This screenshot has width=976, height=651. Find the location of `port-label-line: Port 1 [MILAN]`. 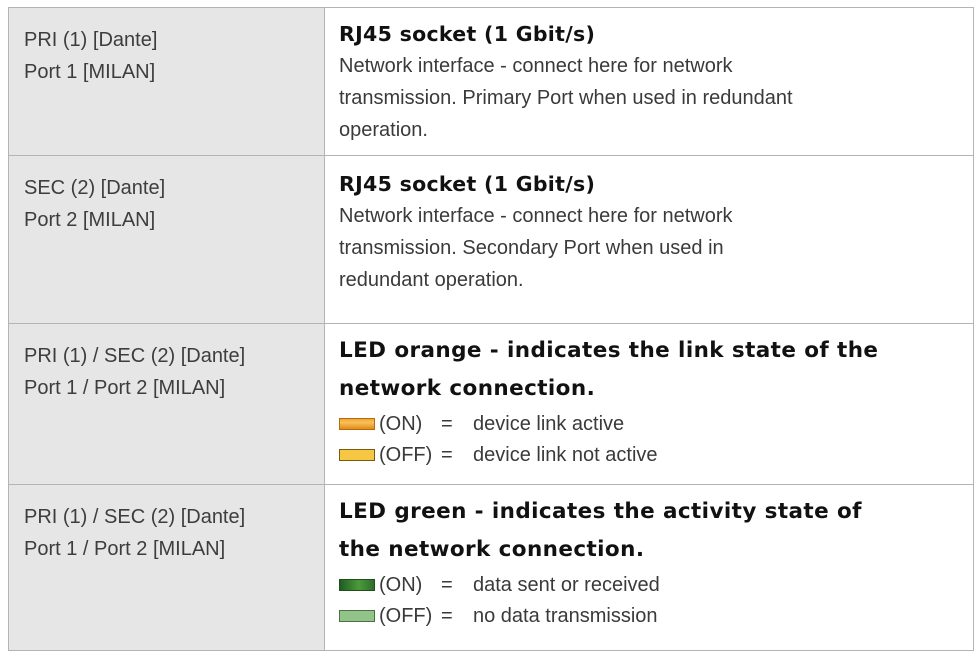

port-label-line: Port 1 [MILAN] is located at coordinates (90, 72).